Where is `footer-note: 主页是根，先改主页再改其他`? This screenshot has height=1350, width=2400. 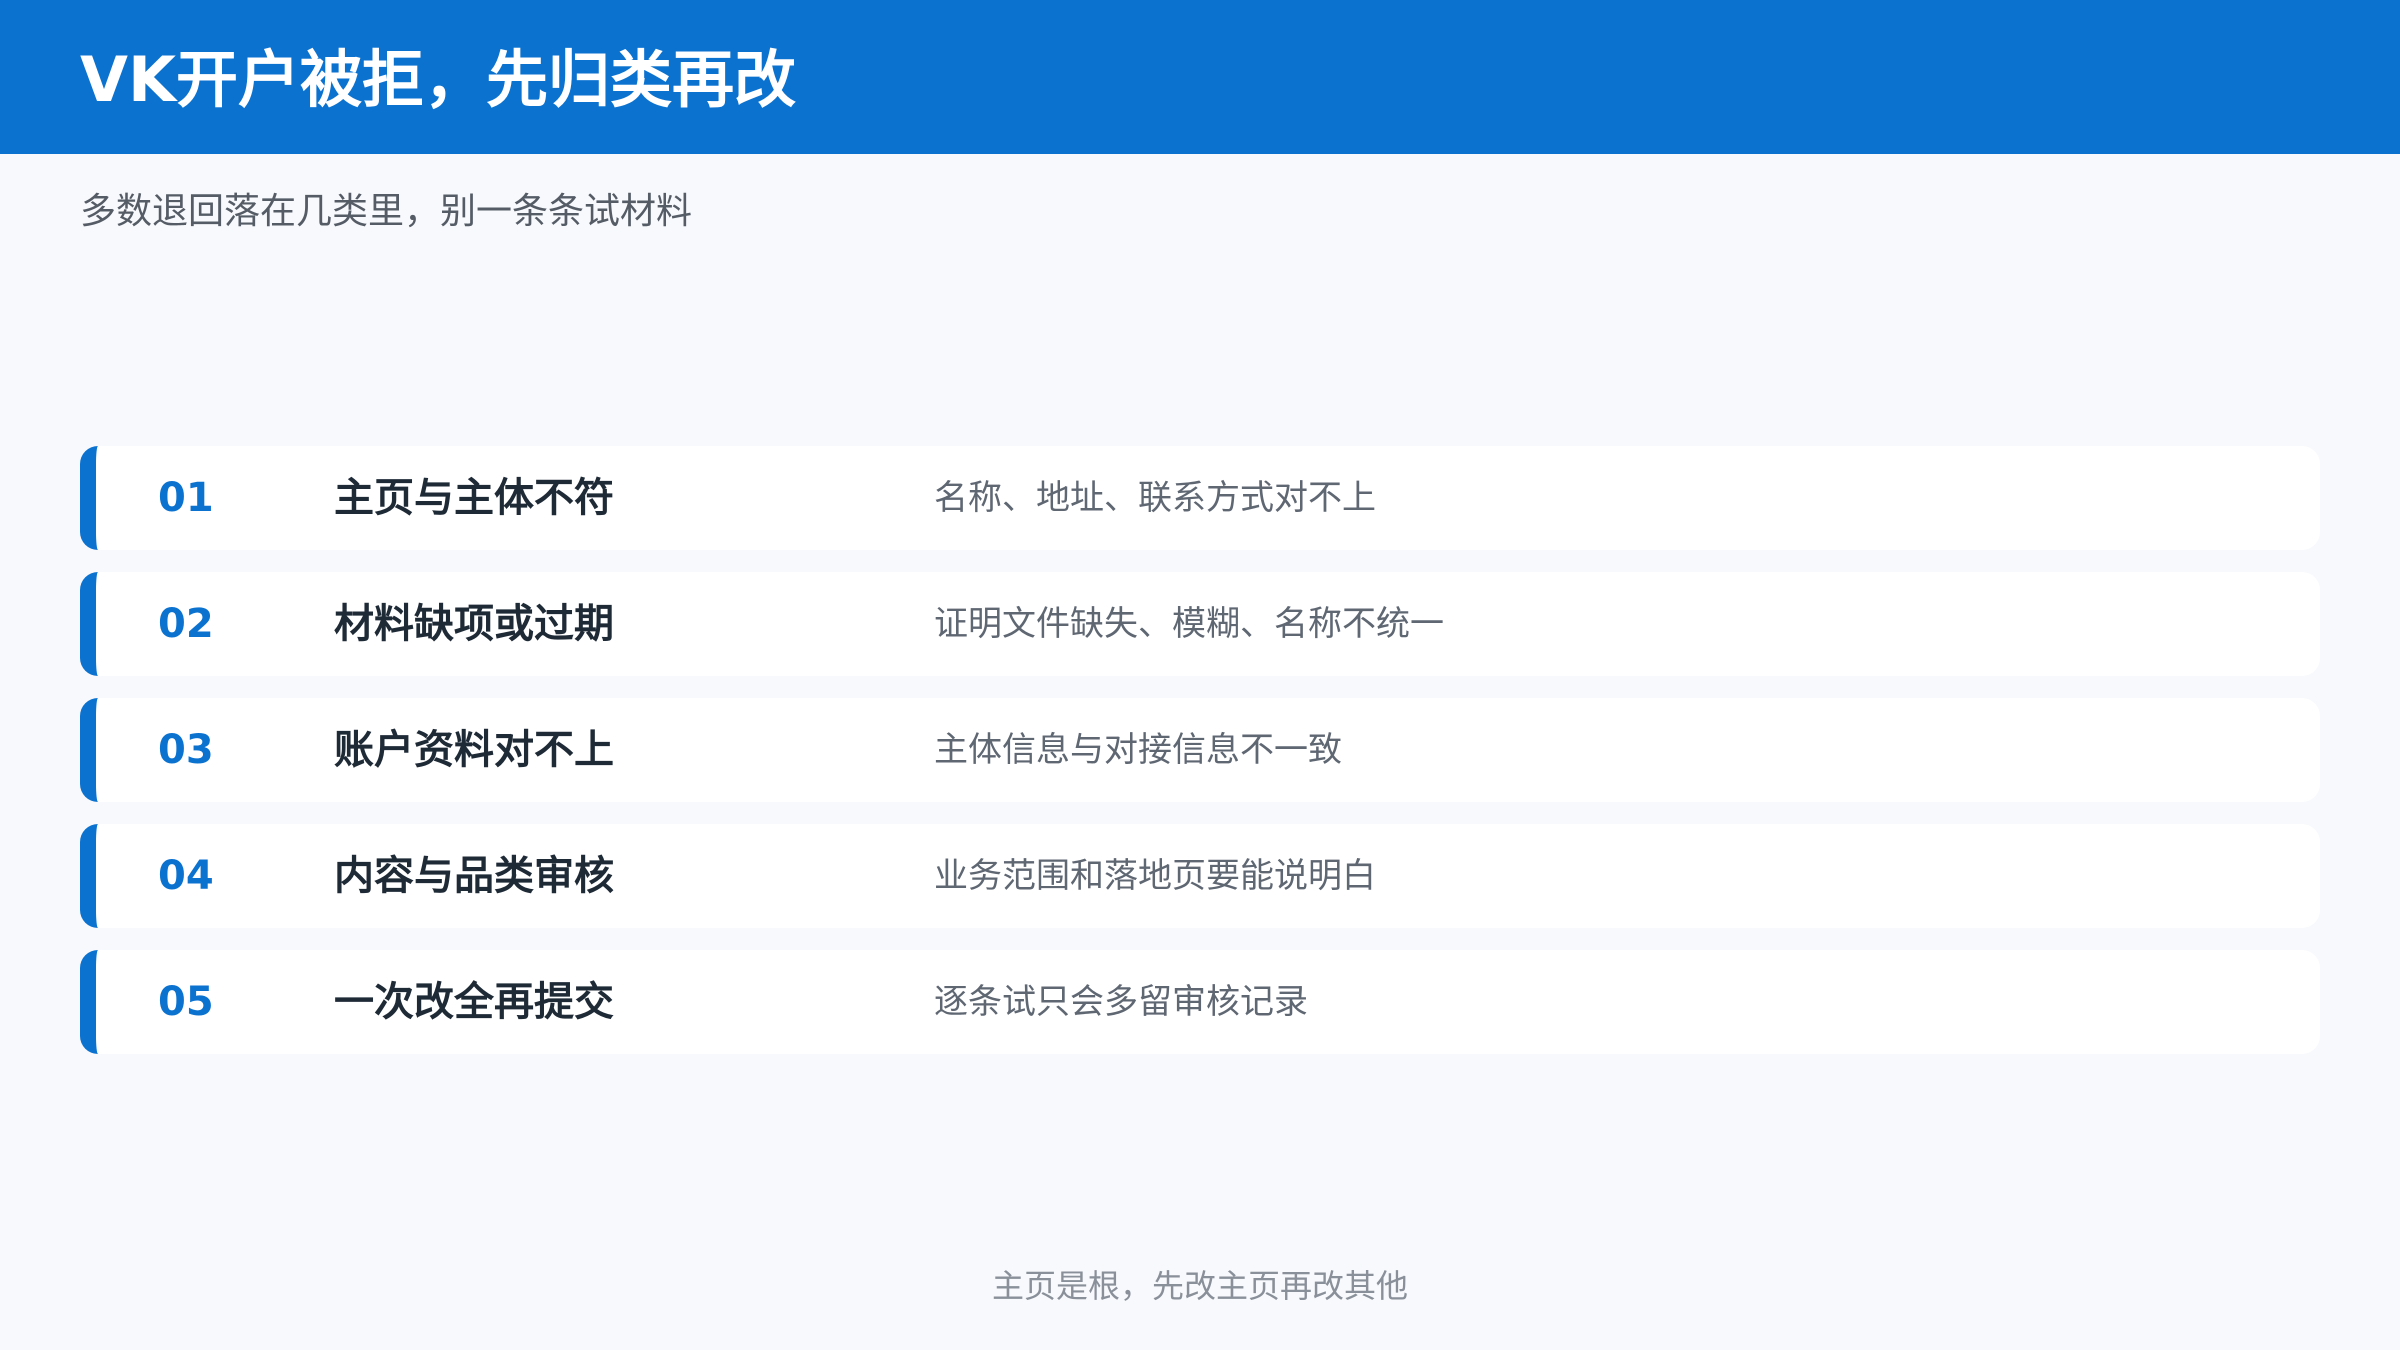 footer-note: 主页是根，先改主页再改其他 is located at coordinates (1199, 1286).